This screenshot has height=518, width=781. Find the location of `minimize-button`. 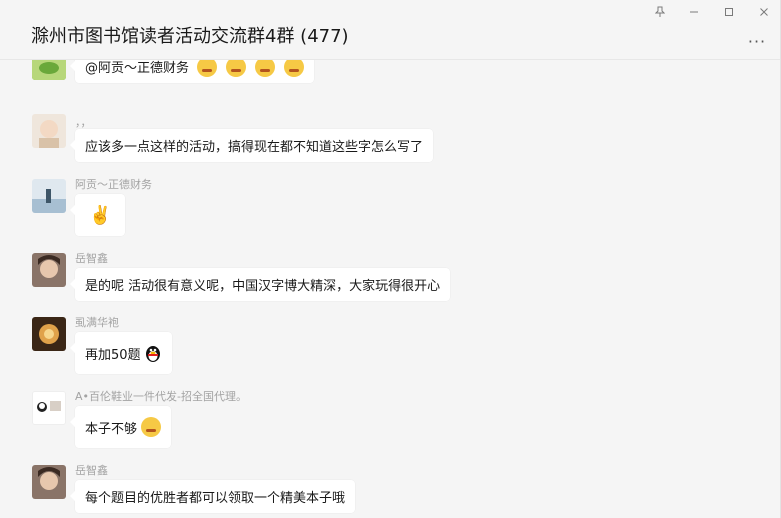

minimize-button is located at coordinates (694, 12).